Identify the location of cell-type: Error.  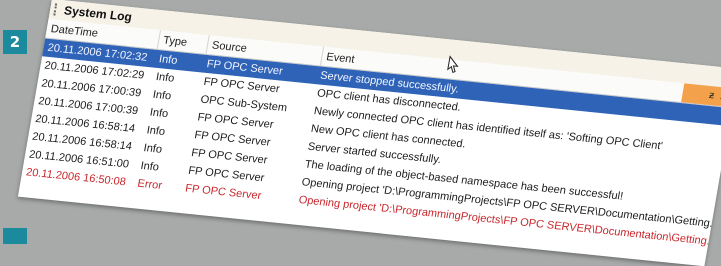
(149, 184).